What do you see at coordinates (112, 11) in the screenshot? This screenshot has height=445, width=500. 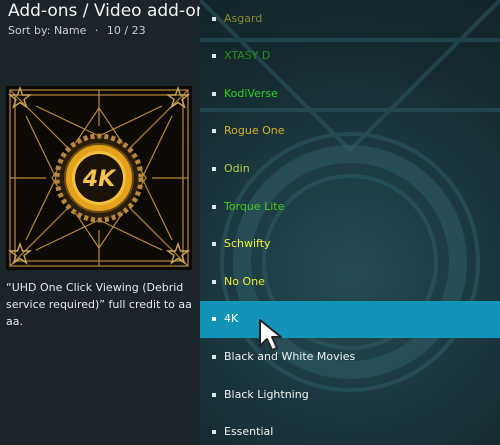 I see `page-title: Add-ons / Video add-ons` at bounding box center [112, 11].